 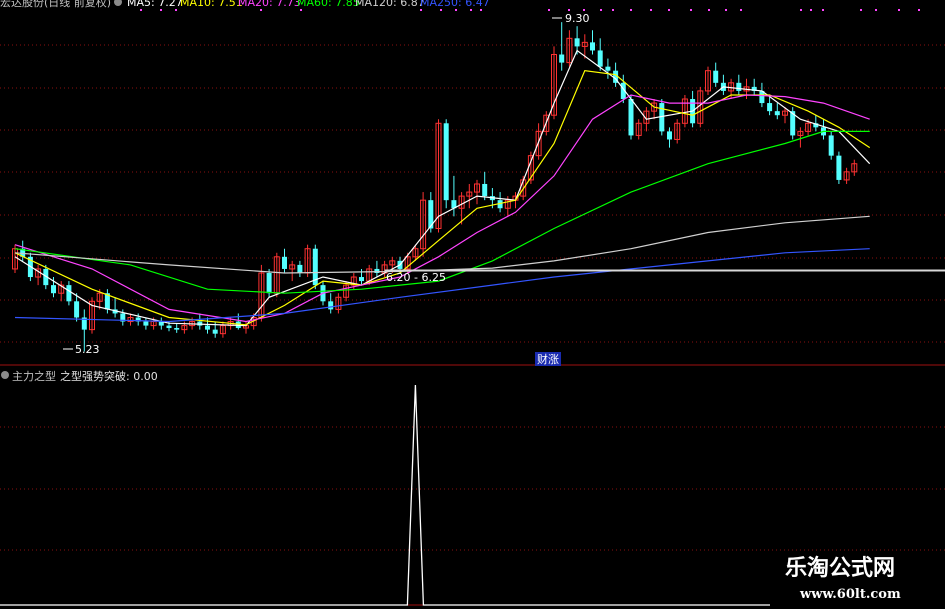 I want to click on sub-legend: 主力之型 之型强势突破: 0.00, so click(x=79, y=376).